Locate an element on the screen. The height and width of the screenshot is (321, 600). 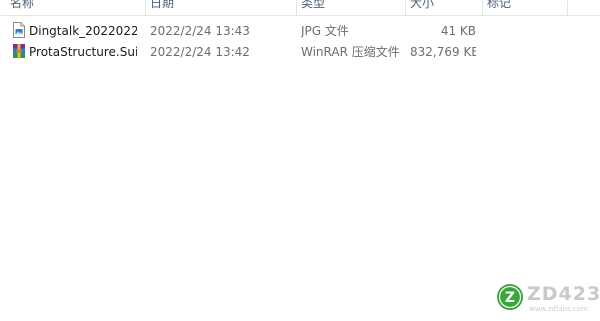
column-header-tags: 标记 is located at coordinates (525, 7).